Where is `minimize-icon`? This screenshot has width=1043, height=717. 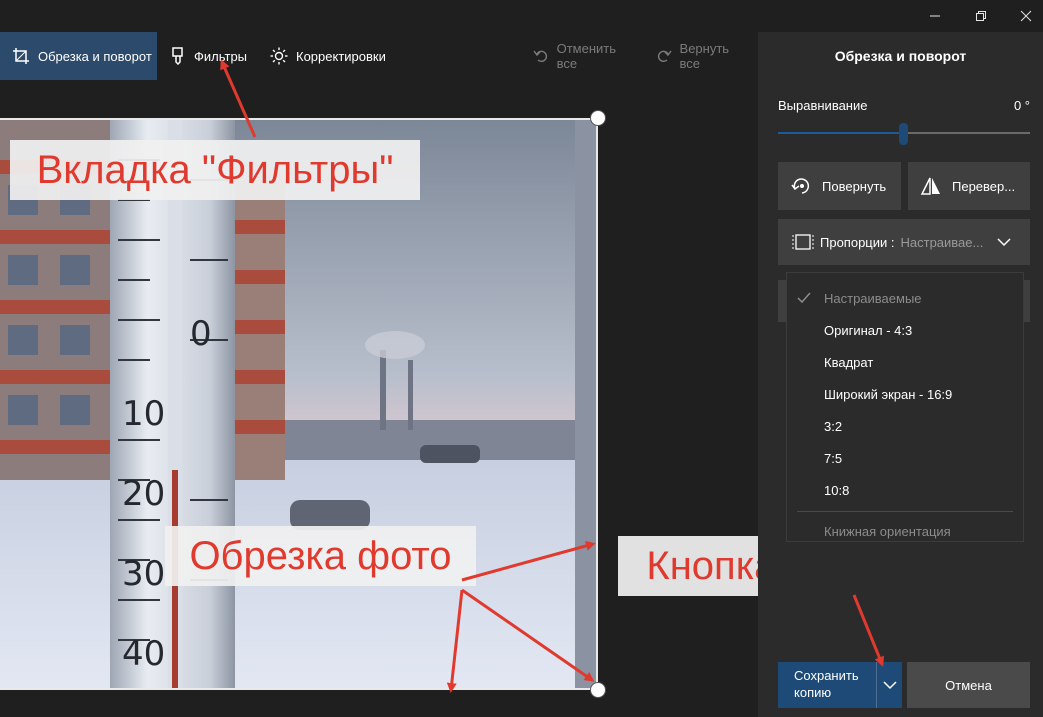
minimize-icon is located at coordinates (935, 16).